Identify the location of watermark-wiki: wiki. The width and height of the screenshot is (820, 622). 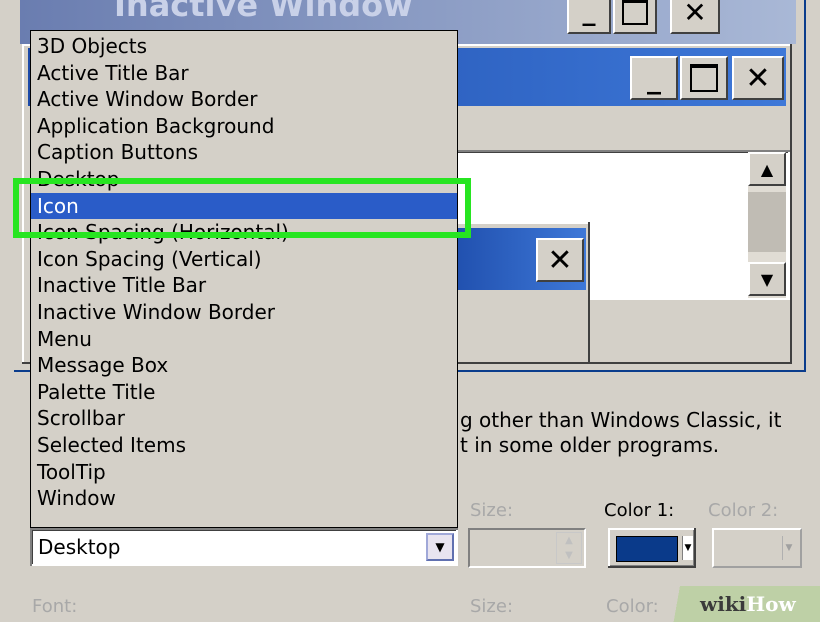
(723, 604).